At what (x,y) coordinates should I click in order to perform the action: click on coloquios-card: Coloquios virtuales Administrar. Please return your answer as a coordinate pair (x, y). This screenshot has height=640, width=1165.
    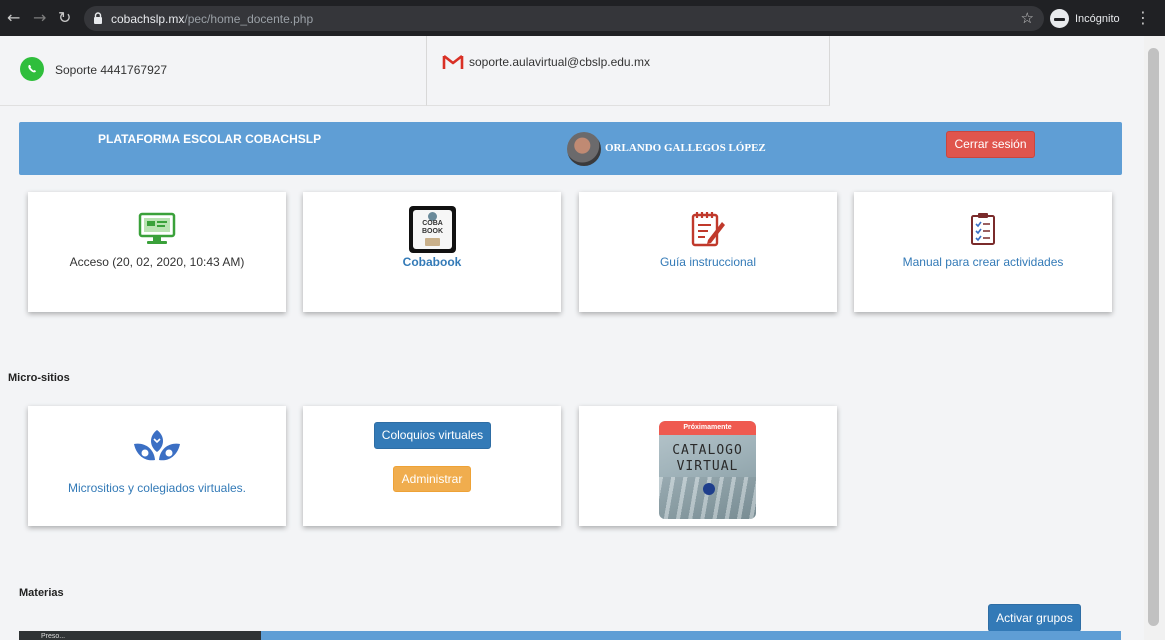
    Looking at the image, I should click on (432, 466).